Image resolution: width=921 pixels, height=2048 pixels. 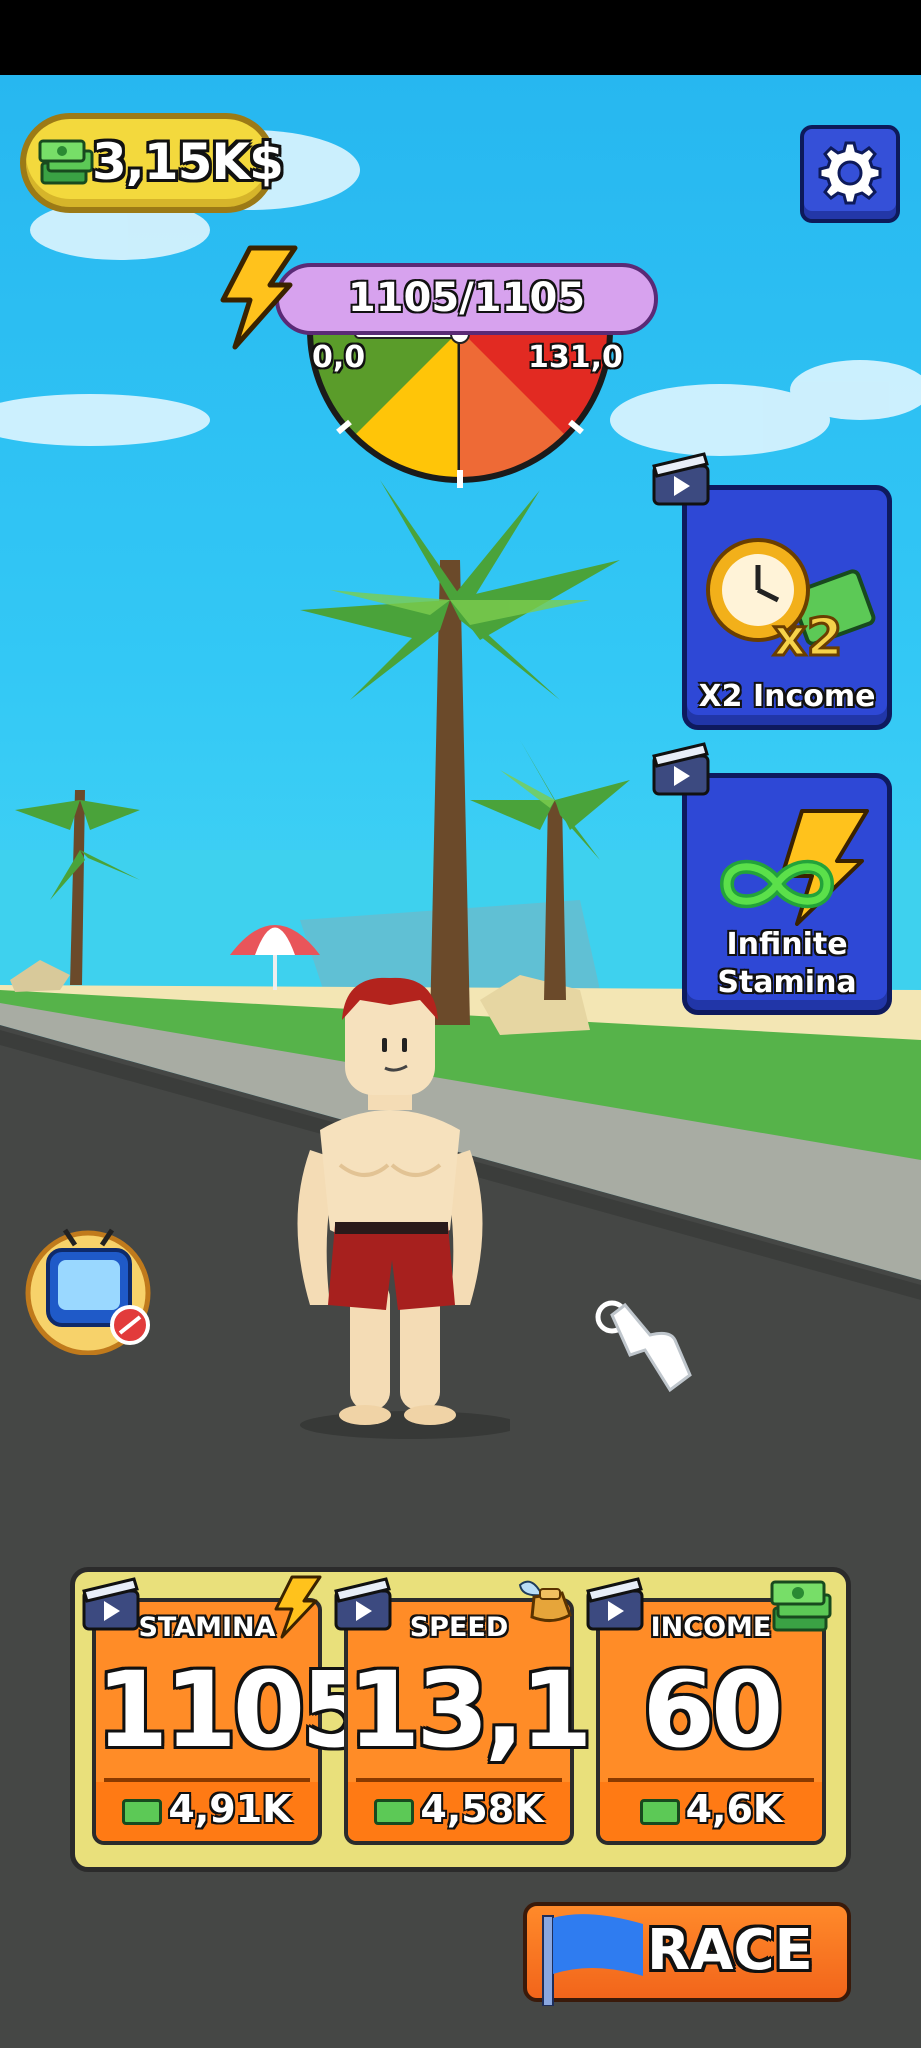 I want to click on infinity-lightning-icon, so click(x=794, y=867).